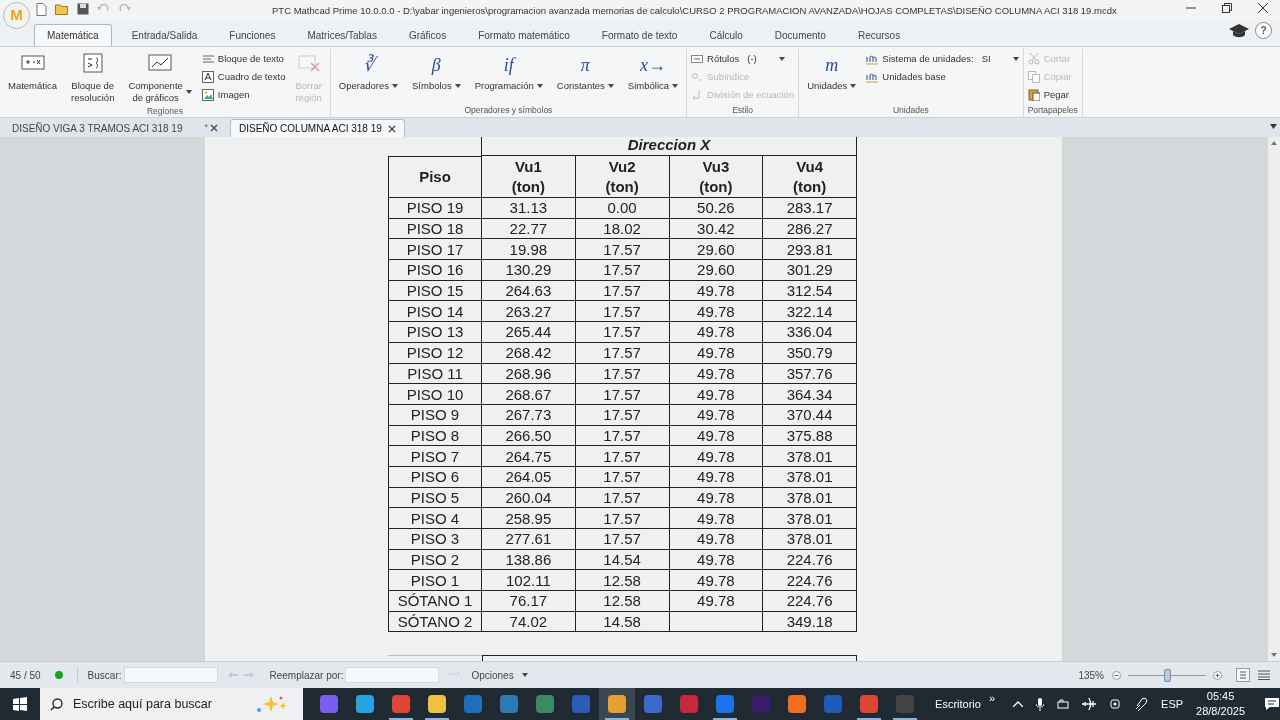 The width and height of the screenshot is (1280, 720). What do you see at coordinates (529, 250) in the screenshot?
I see `table-cell: 19.98` at bounding box center [529, 250].